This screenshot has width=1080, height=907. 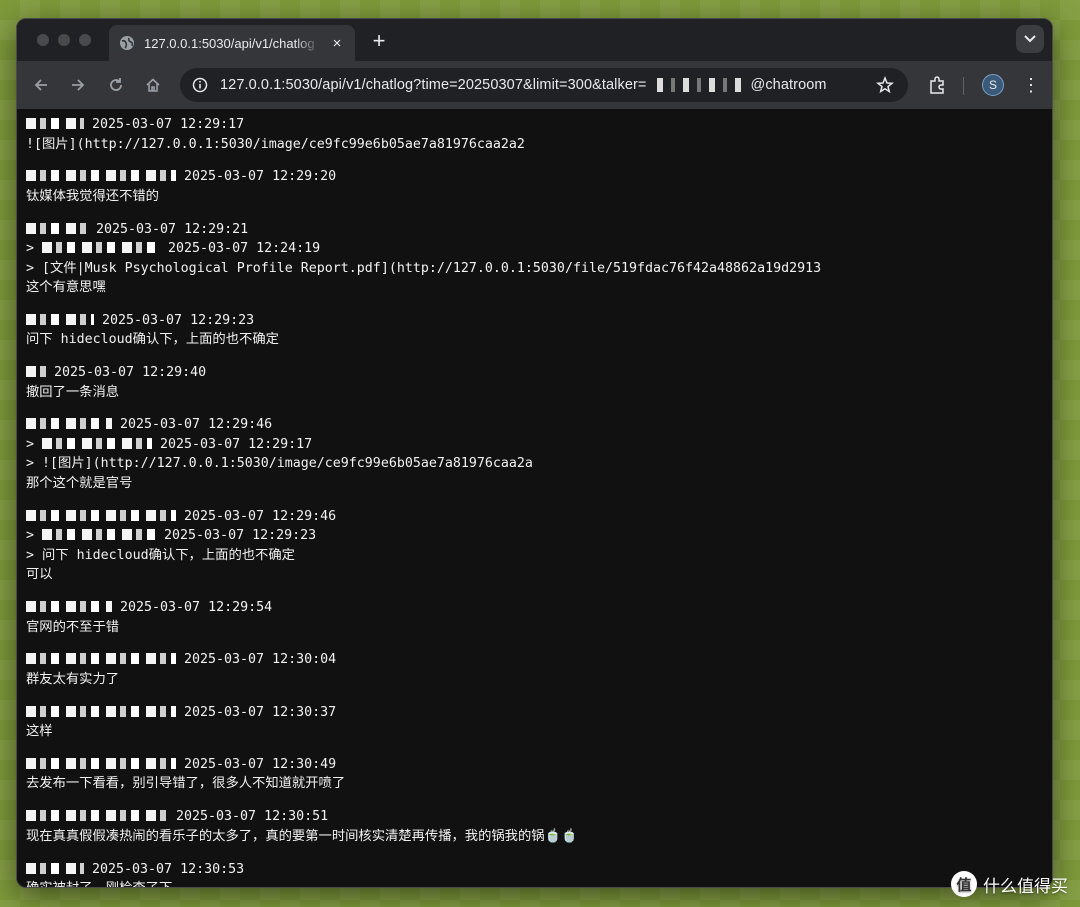 I want to click on arrow-right-icon, so click(x=78, y=85).